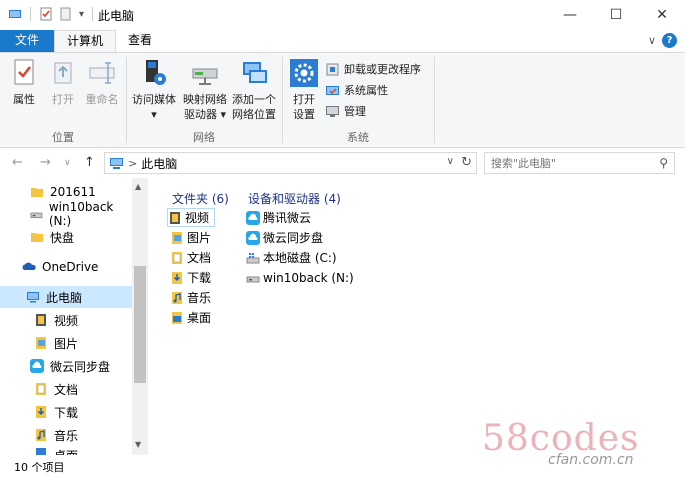 The width and height of the screenshot is (685, 477). What do you see at coordinates (345, 111) in the screenshot?
I see `manage-button: 管理` at bounding box center [345, 111].